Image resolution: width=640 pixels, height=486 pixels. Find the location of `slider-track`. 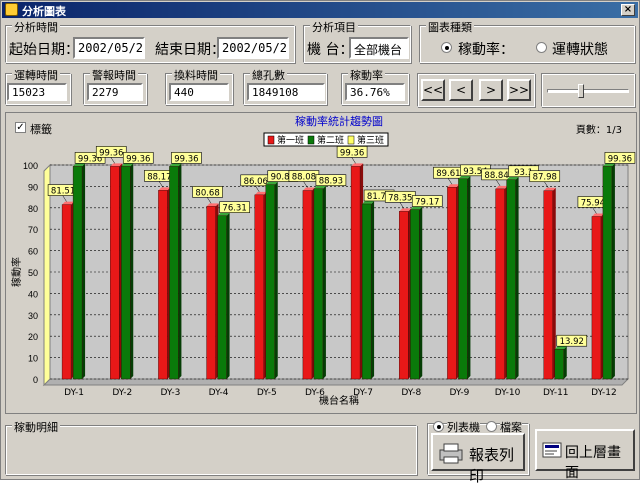

slider-track is located at coordinates (588, 91).